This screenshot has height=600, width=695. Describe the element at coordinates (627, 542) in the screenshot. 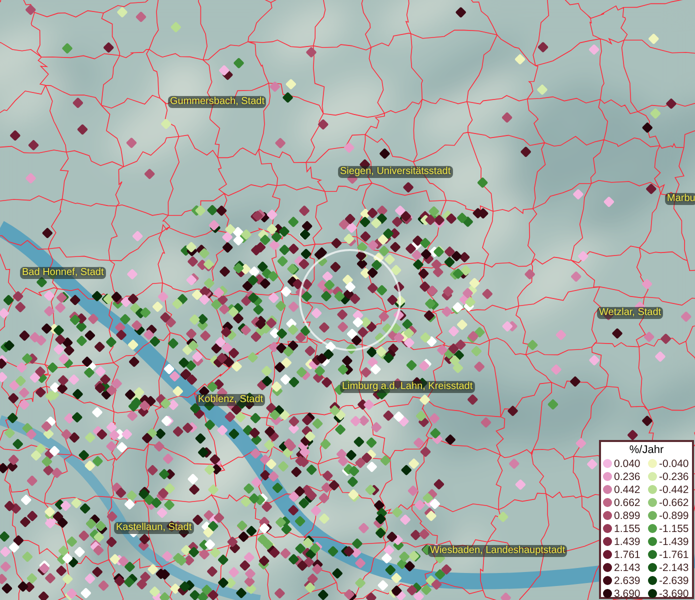

I see `legend-value: 1.439` at that location.